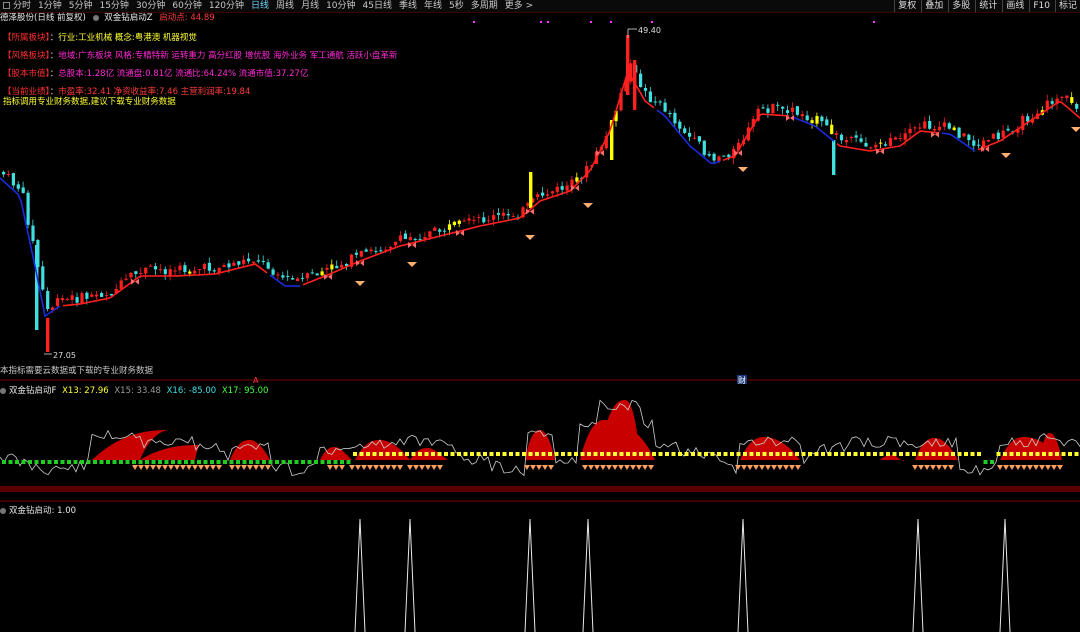 Image resolution: width=1080 pixels, height=632 pixels. Describe the element at coordinates (64, 511) in the screenshot. I see `panel3-value: : 1.00` at that location.